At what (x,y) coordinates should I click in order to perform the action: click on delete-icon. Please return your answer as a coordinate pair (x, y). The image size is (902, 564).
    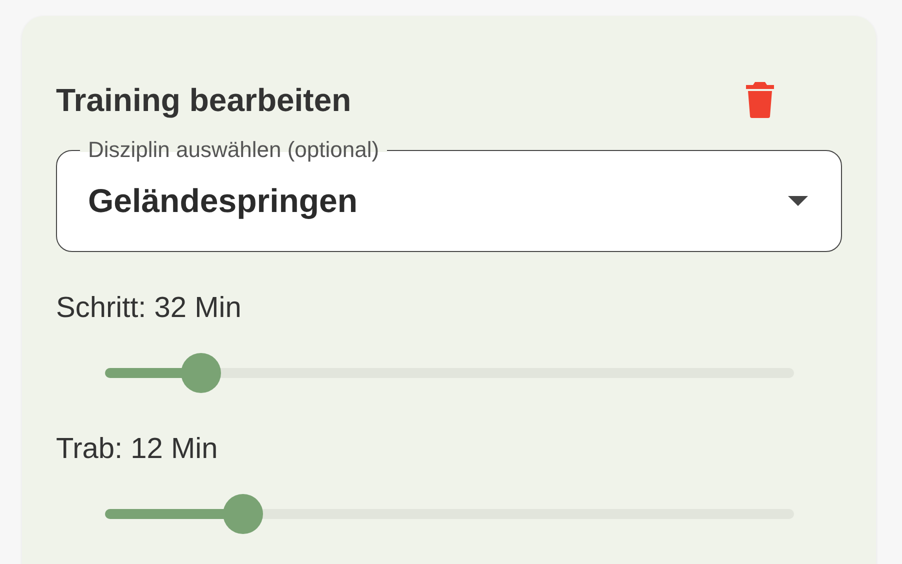
    Looking at the image, I should click on (760, 100).